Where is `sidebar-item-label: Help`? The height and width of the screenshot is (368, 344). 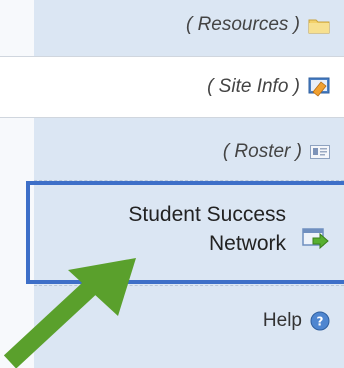
sidebar-item-label: Help is located at coordinates (282, 320).